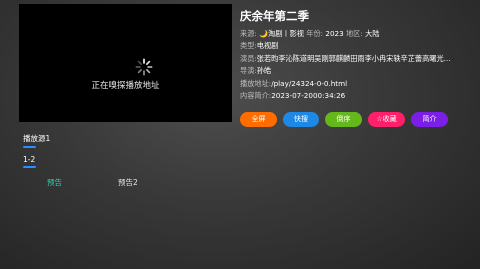 The width and height of the screenshot is (480, 269). Describe the element at coordinates (372, 33) in the screenshot. I see `region-value: 大陆` at that location.